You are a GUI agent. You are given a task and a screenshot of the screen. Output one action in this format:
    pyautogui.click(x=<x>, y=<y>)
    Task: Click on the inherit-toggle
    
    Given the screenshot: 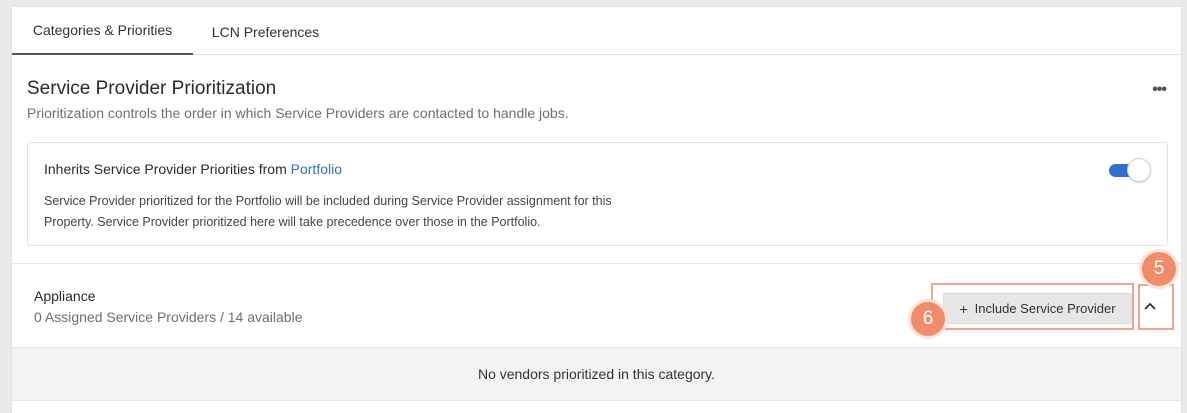 What is the action you would take?
    pyautogui.click(x=1130, y=170)
    